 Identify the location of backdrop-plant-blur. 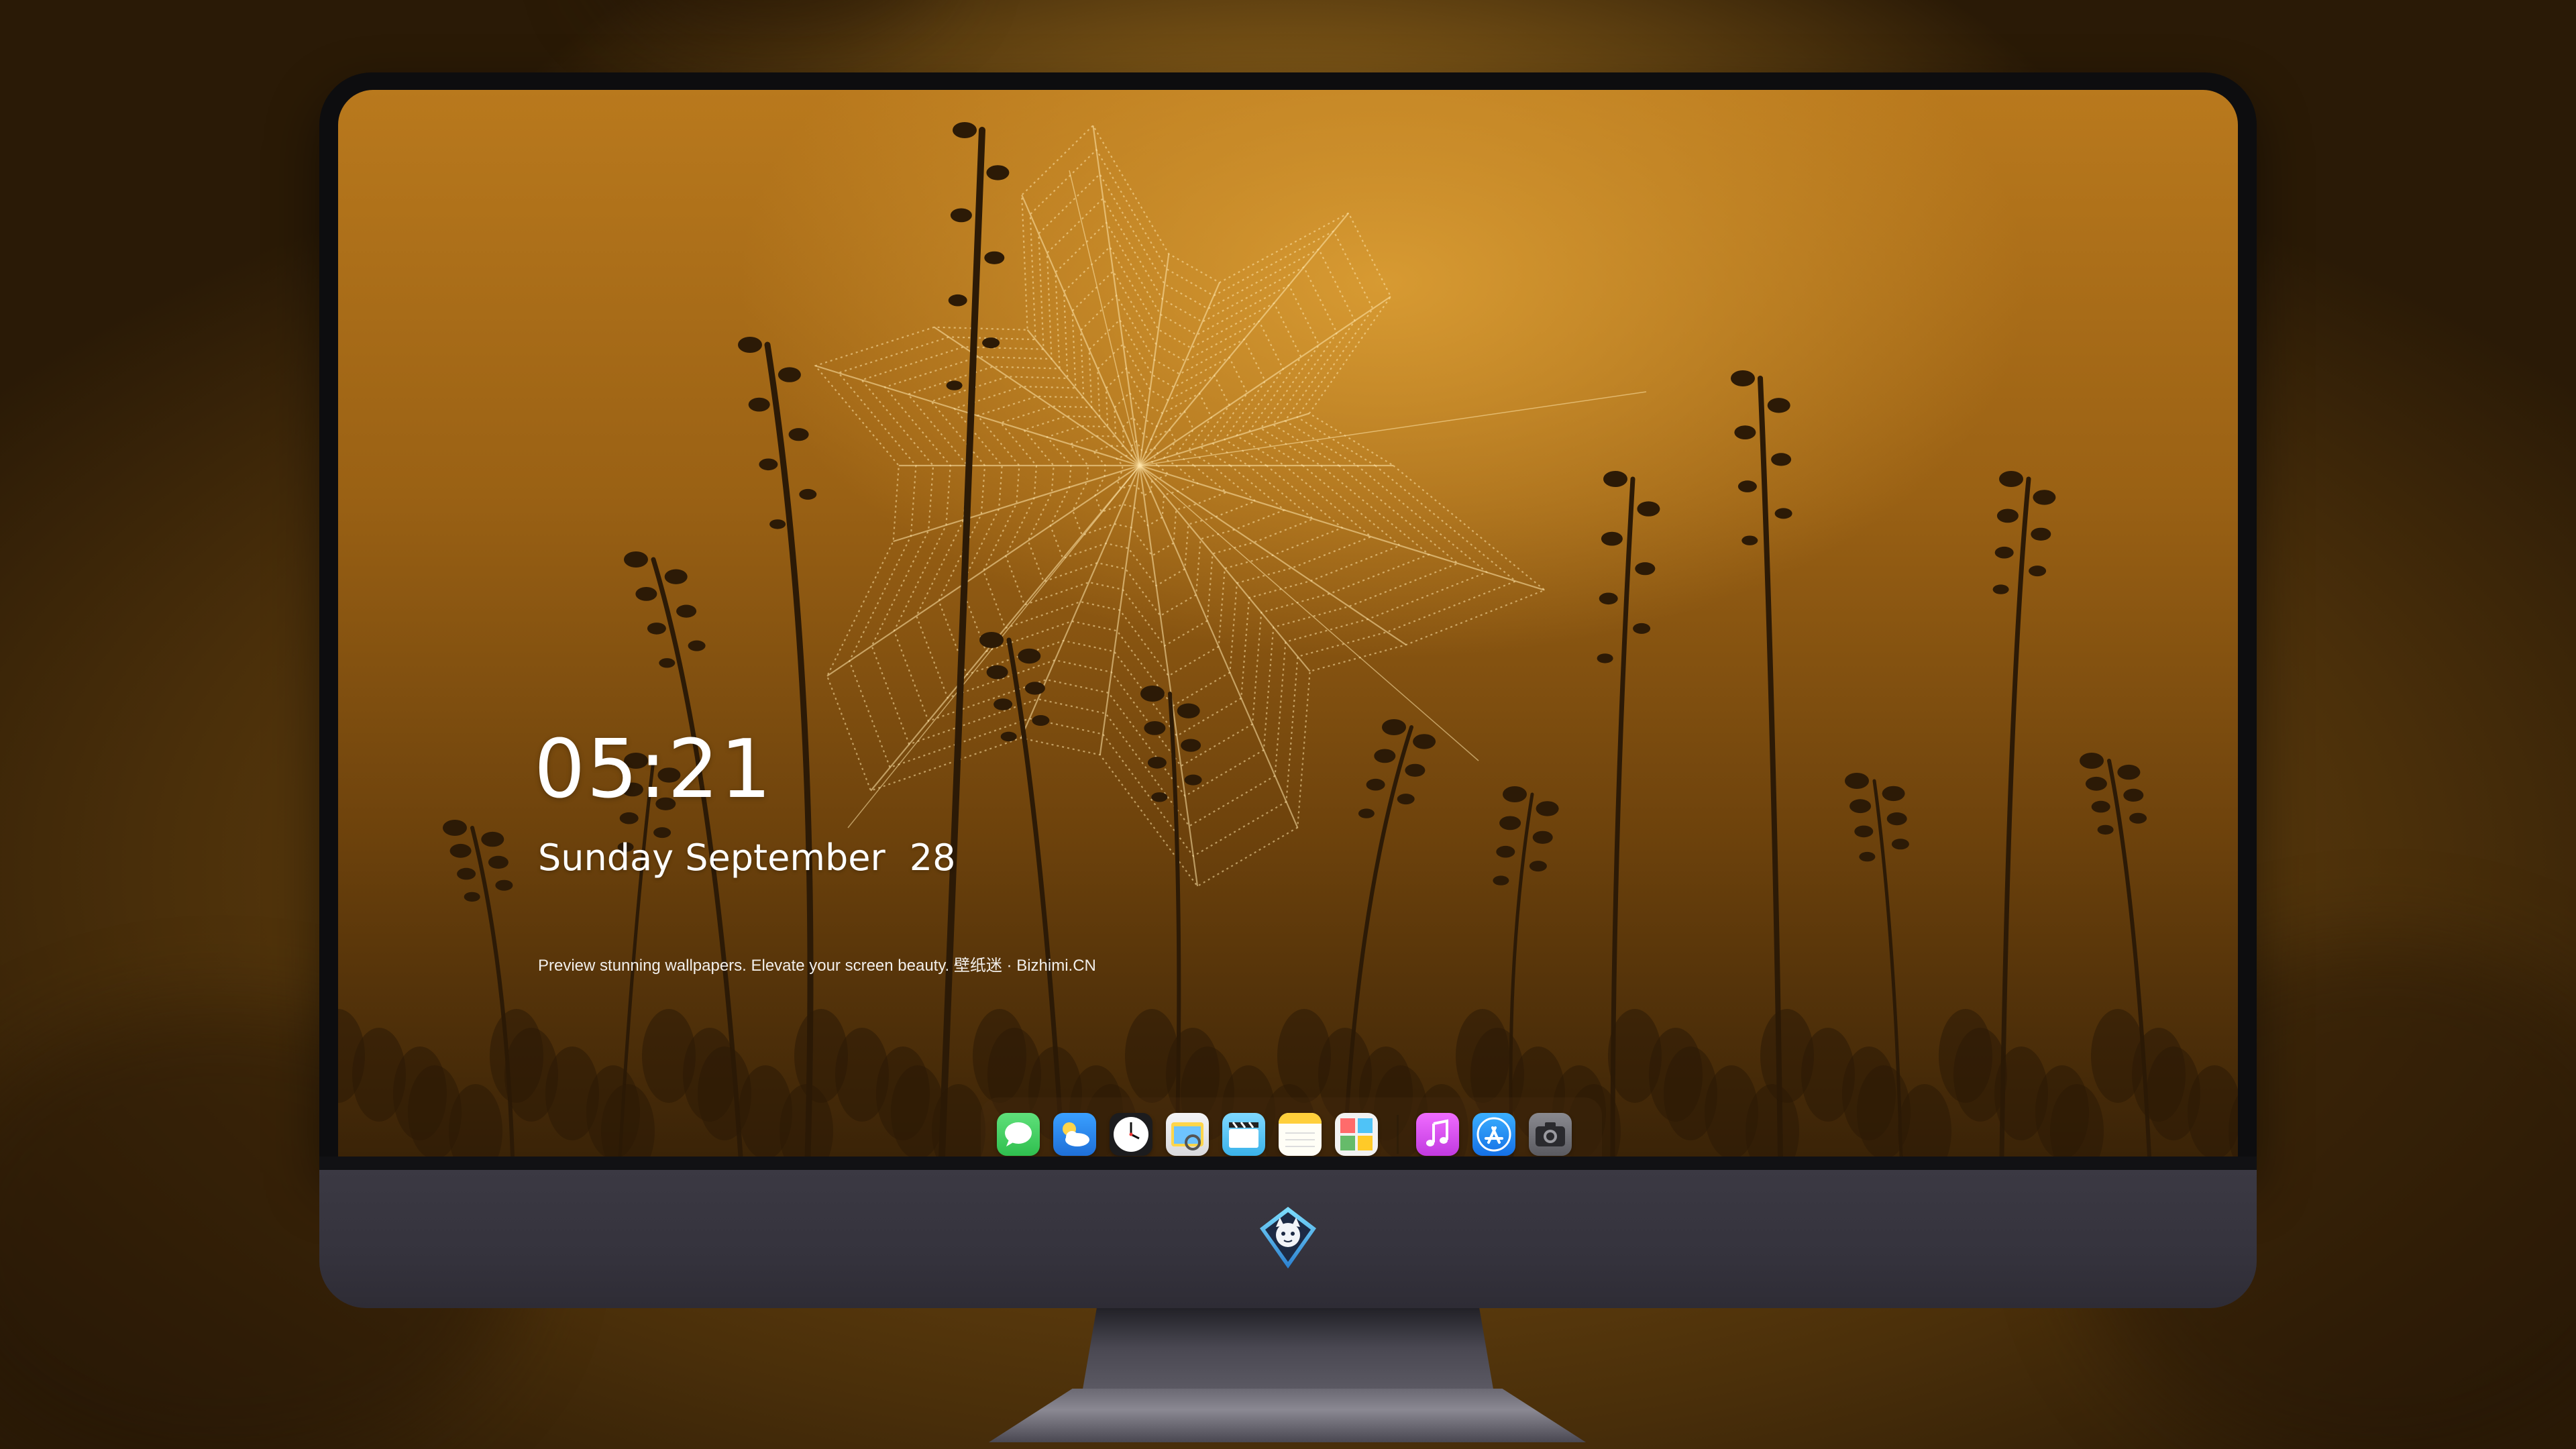
(771, 20).